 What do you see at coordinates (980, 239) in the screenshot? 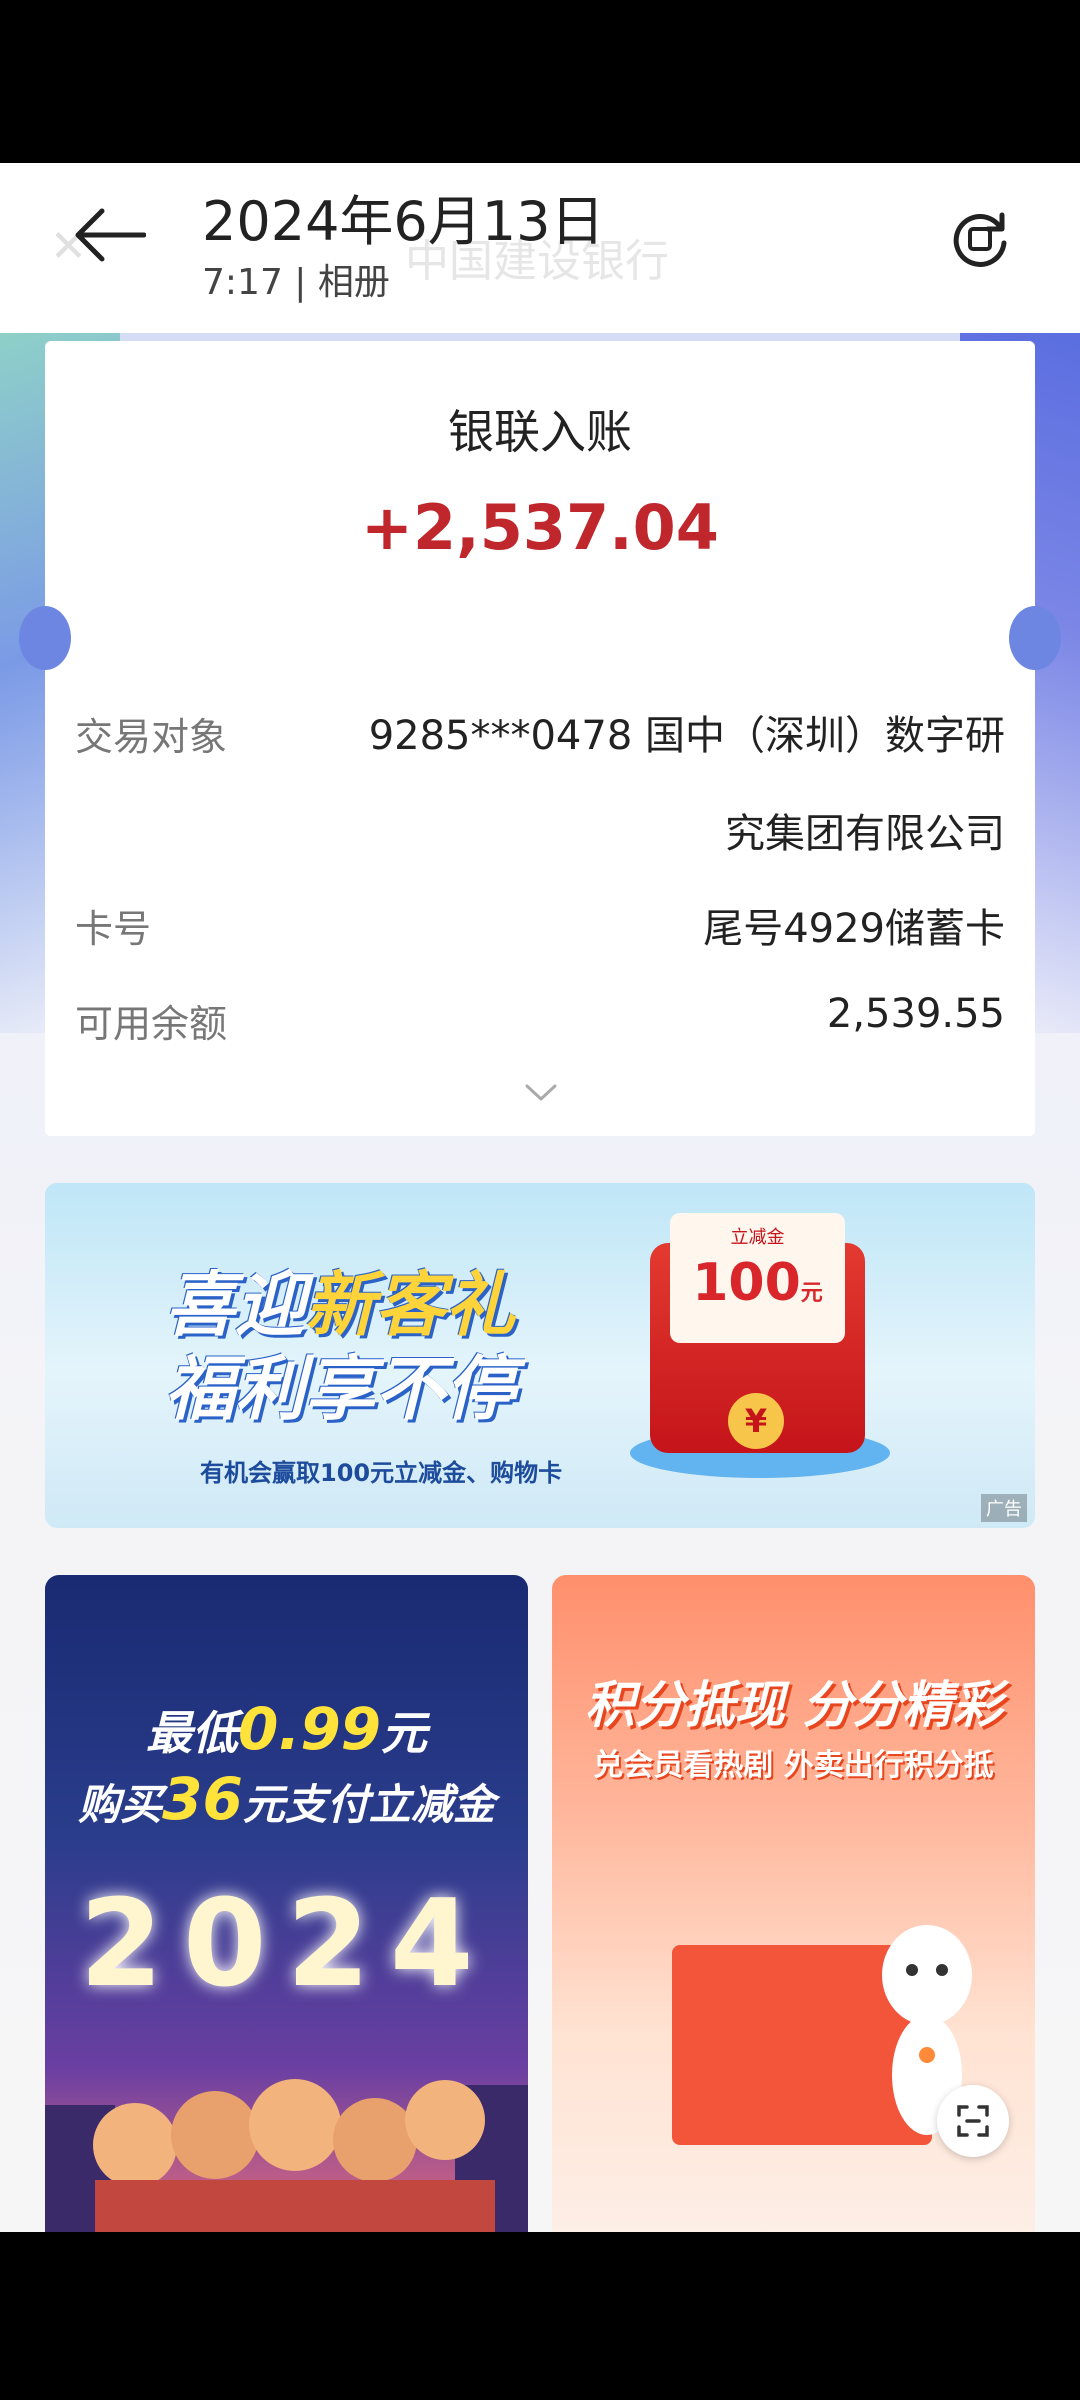
I see `rotate-icon` at bounding box center [980, 239].